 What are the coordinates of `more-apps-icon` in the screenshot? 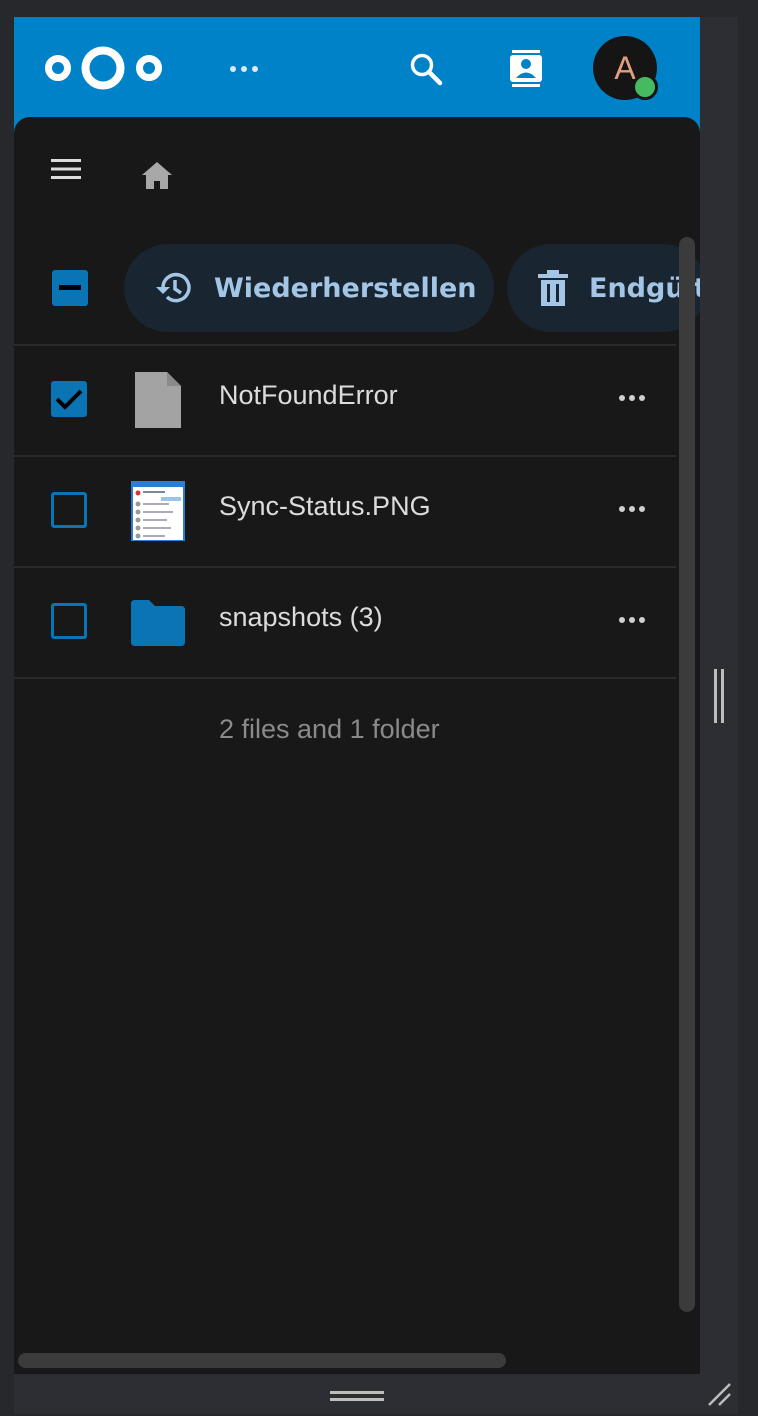 It's located at (244, 69).